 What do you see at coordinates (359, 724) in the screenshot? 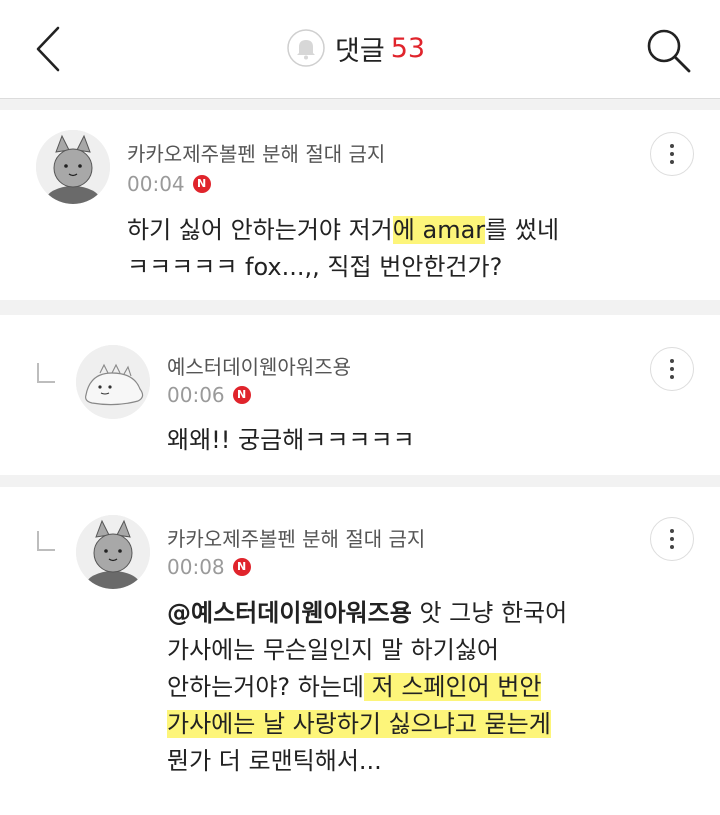
I see `highlighted-text: 가사에는 날 사랑하기 싫으냐고 묻는게` at bounding box center [359, 724].